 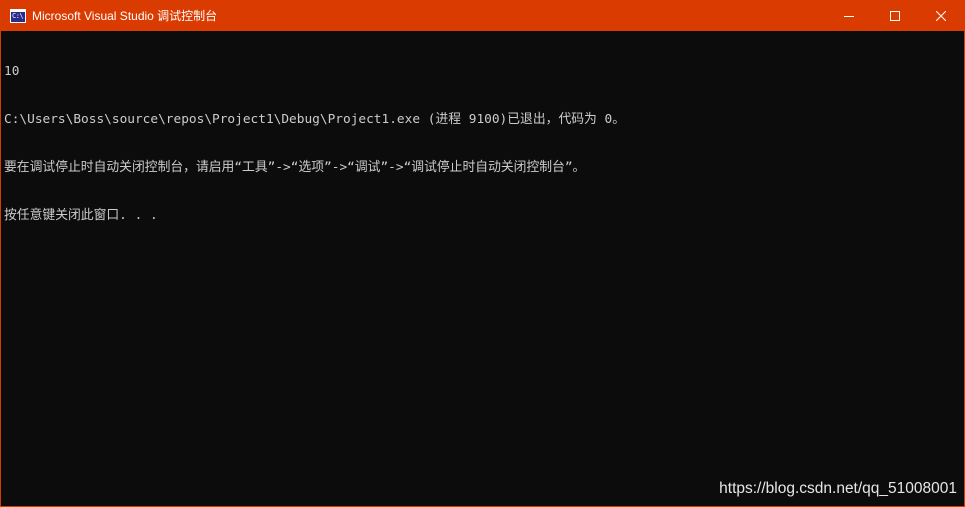 I want to click on window-title: Microsoft Visual Studio 调试控制台, so click(x=125, y=16).